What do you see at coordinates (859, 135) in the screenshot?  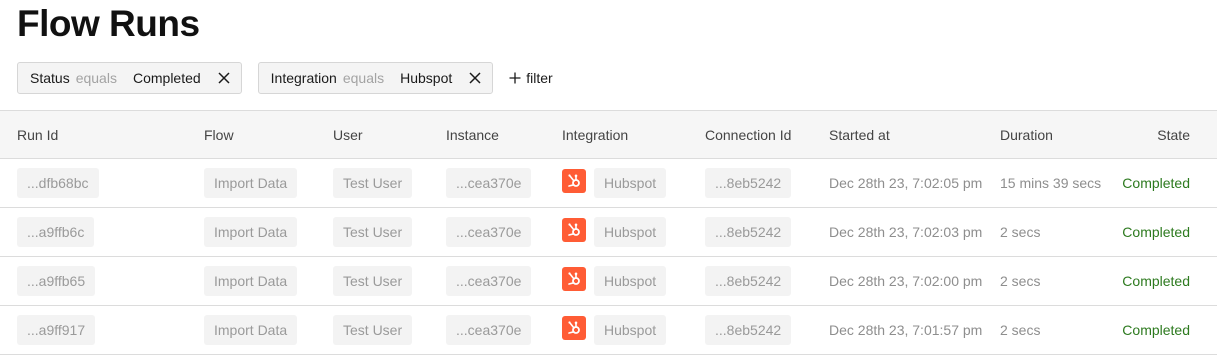 I see `column-header-started-at: Started at` at bounding box center [859, 135].